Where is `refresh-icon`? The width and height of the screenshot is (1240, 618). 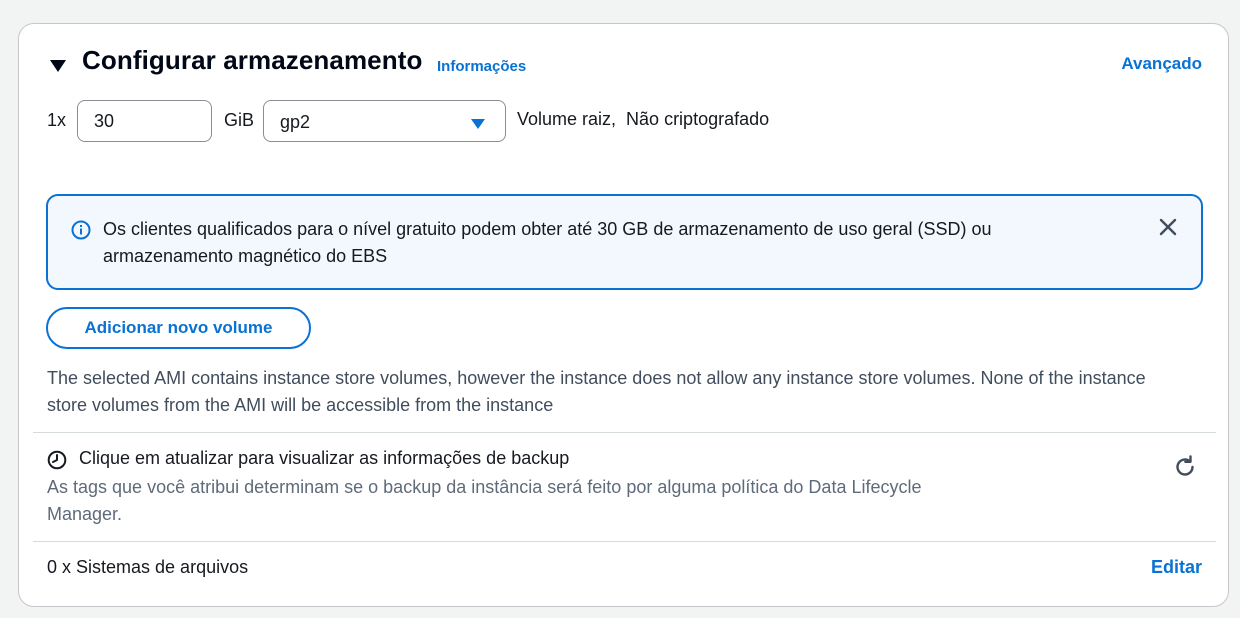 refresh-icon is located at coordinates (1185, 469).